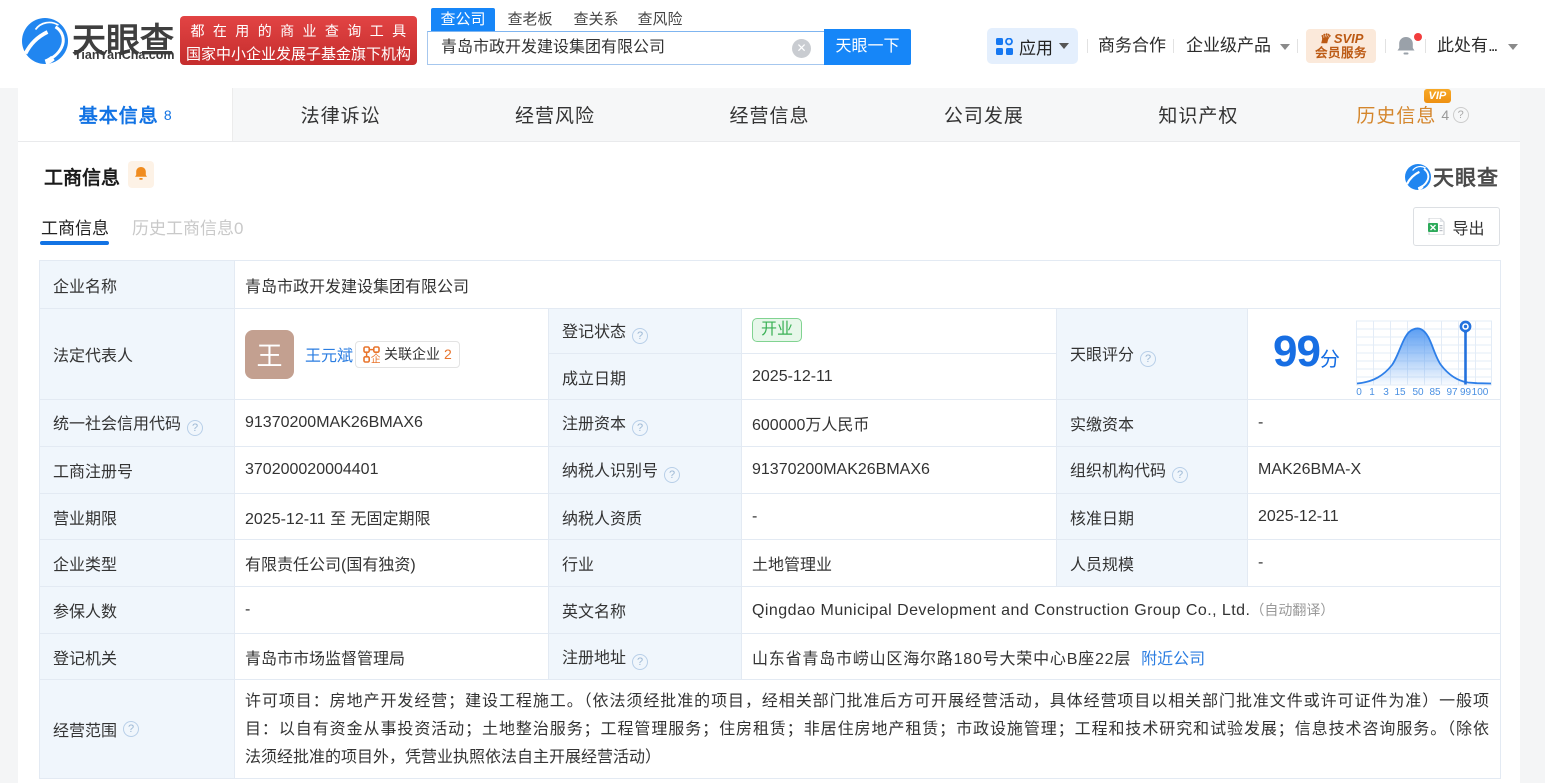  Describe the element at coordinates (1435, 392) in the screenshot. I see `svg-text: 85` at that location.